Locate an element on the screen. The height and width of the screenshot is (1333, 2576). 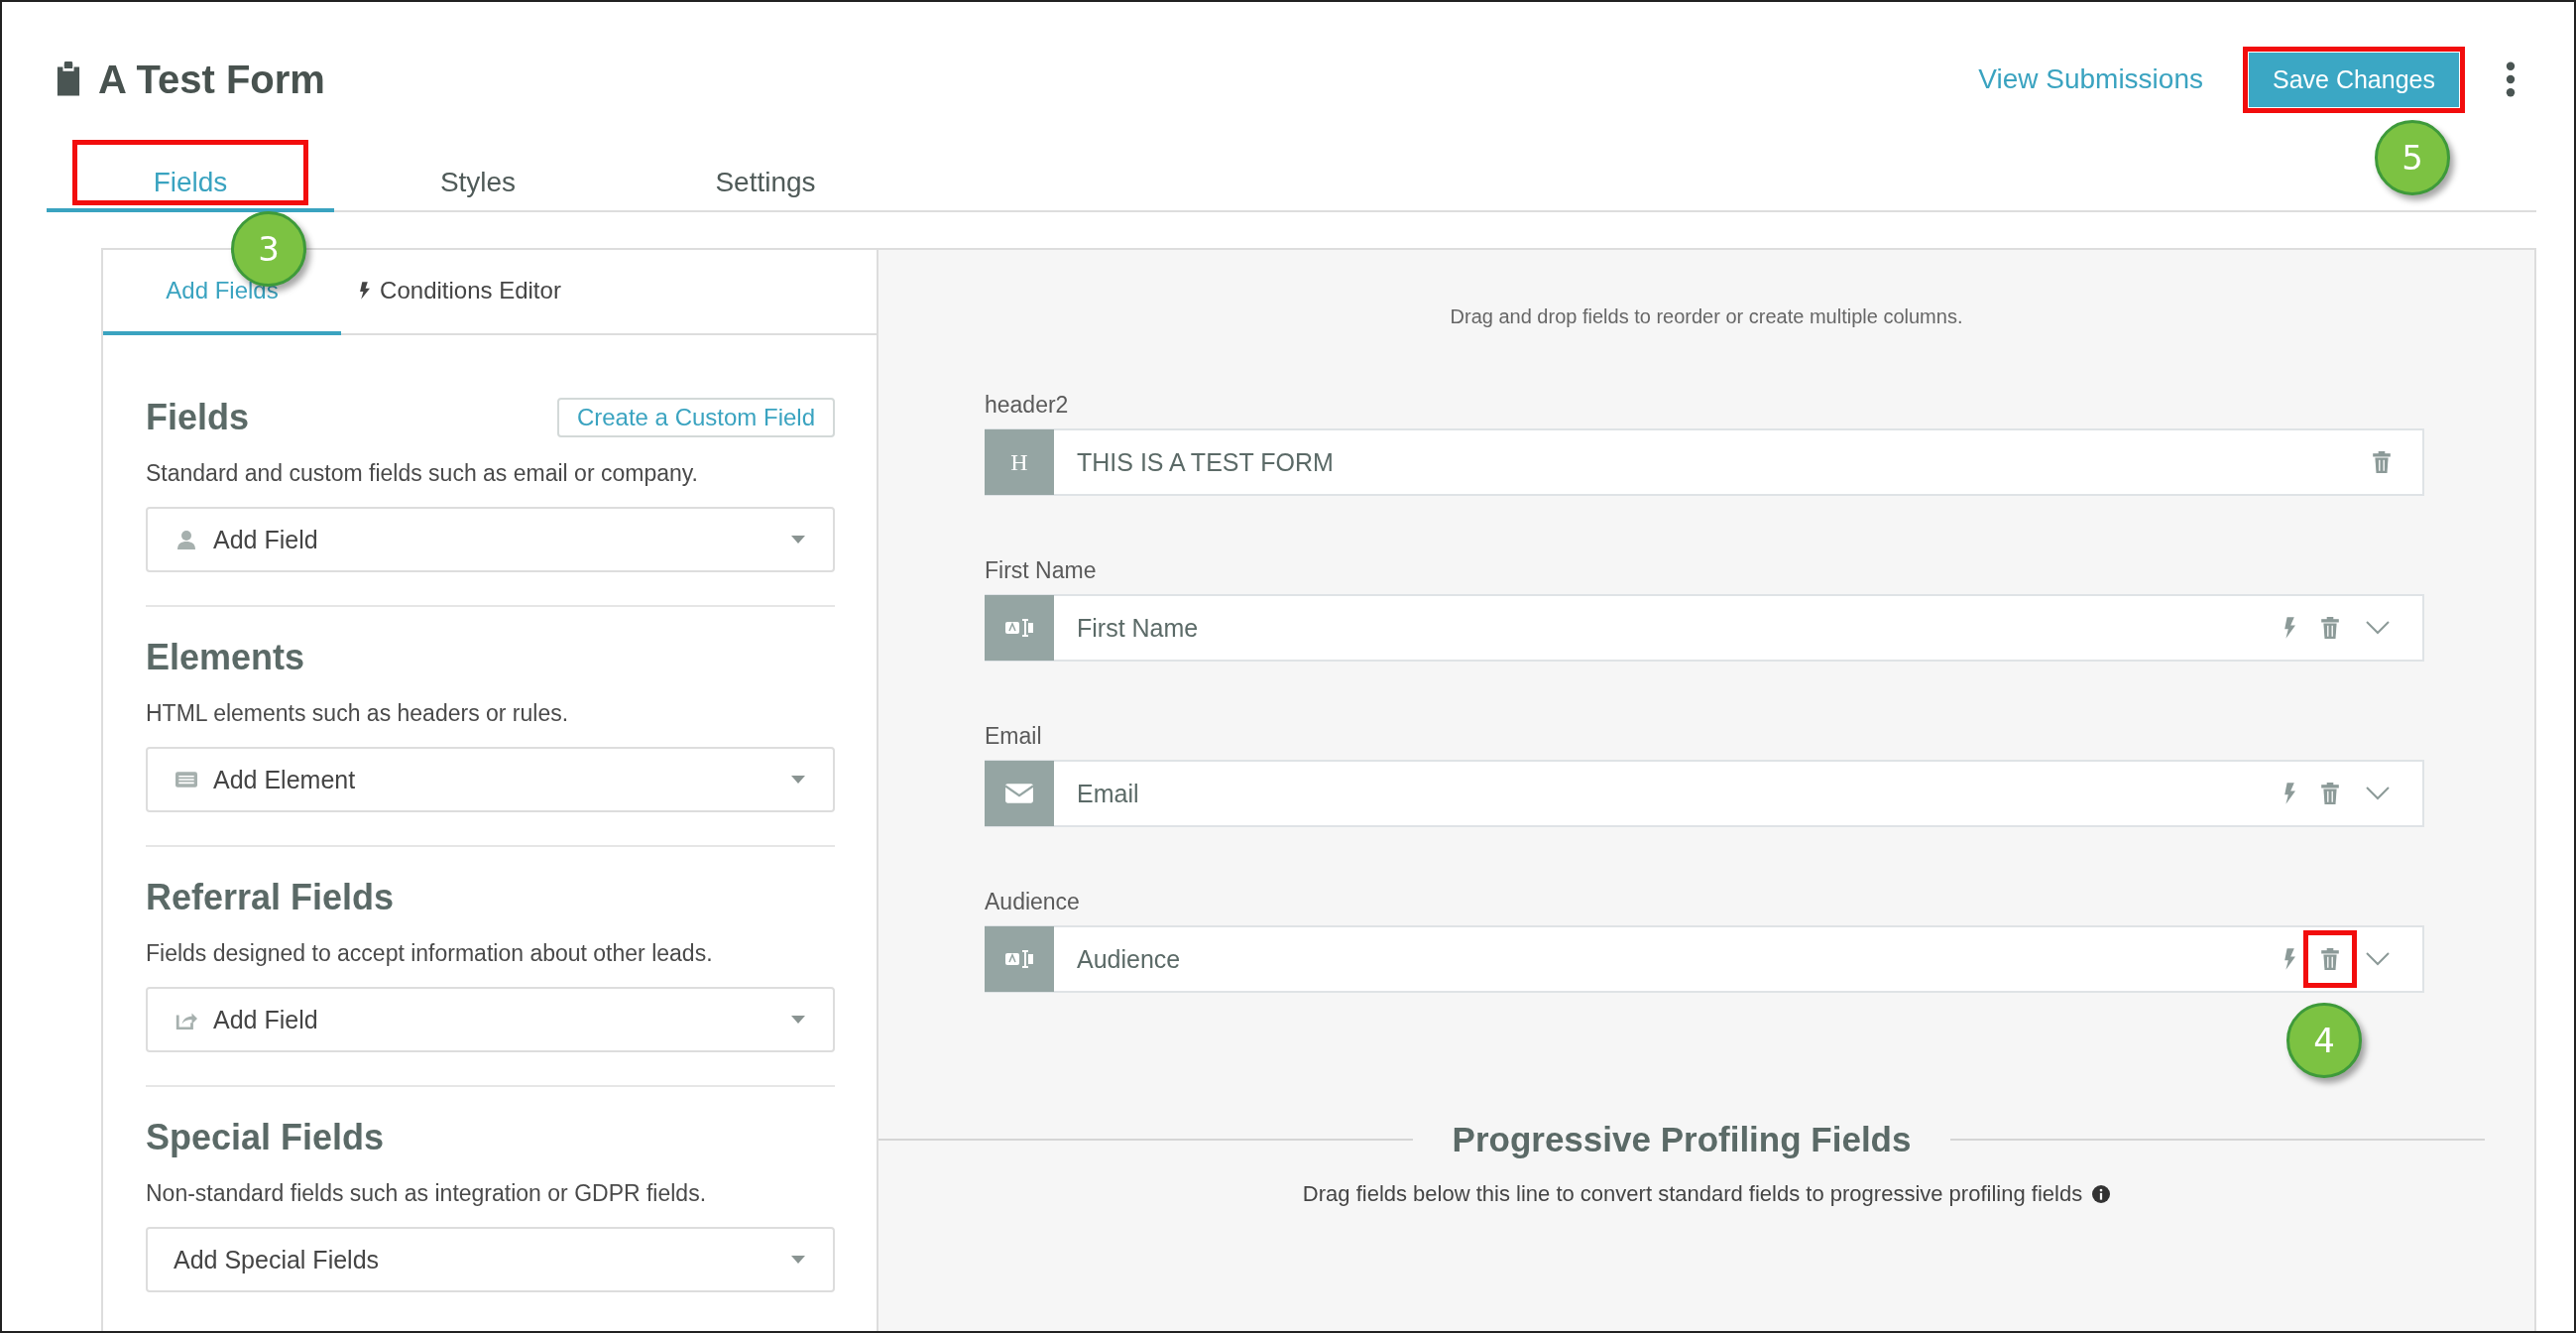
clipboard-icon is located at coordinates (68, 79).